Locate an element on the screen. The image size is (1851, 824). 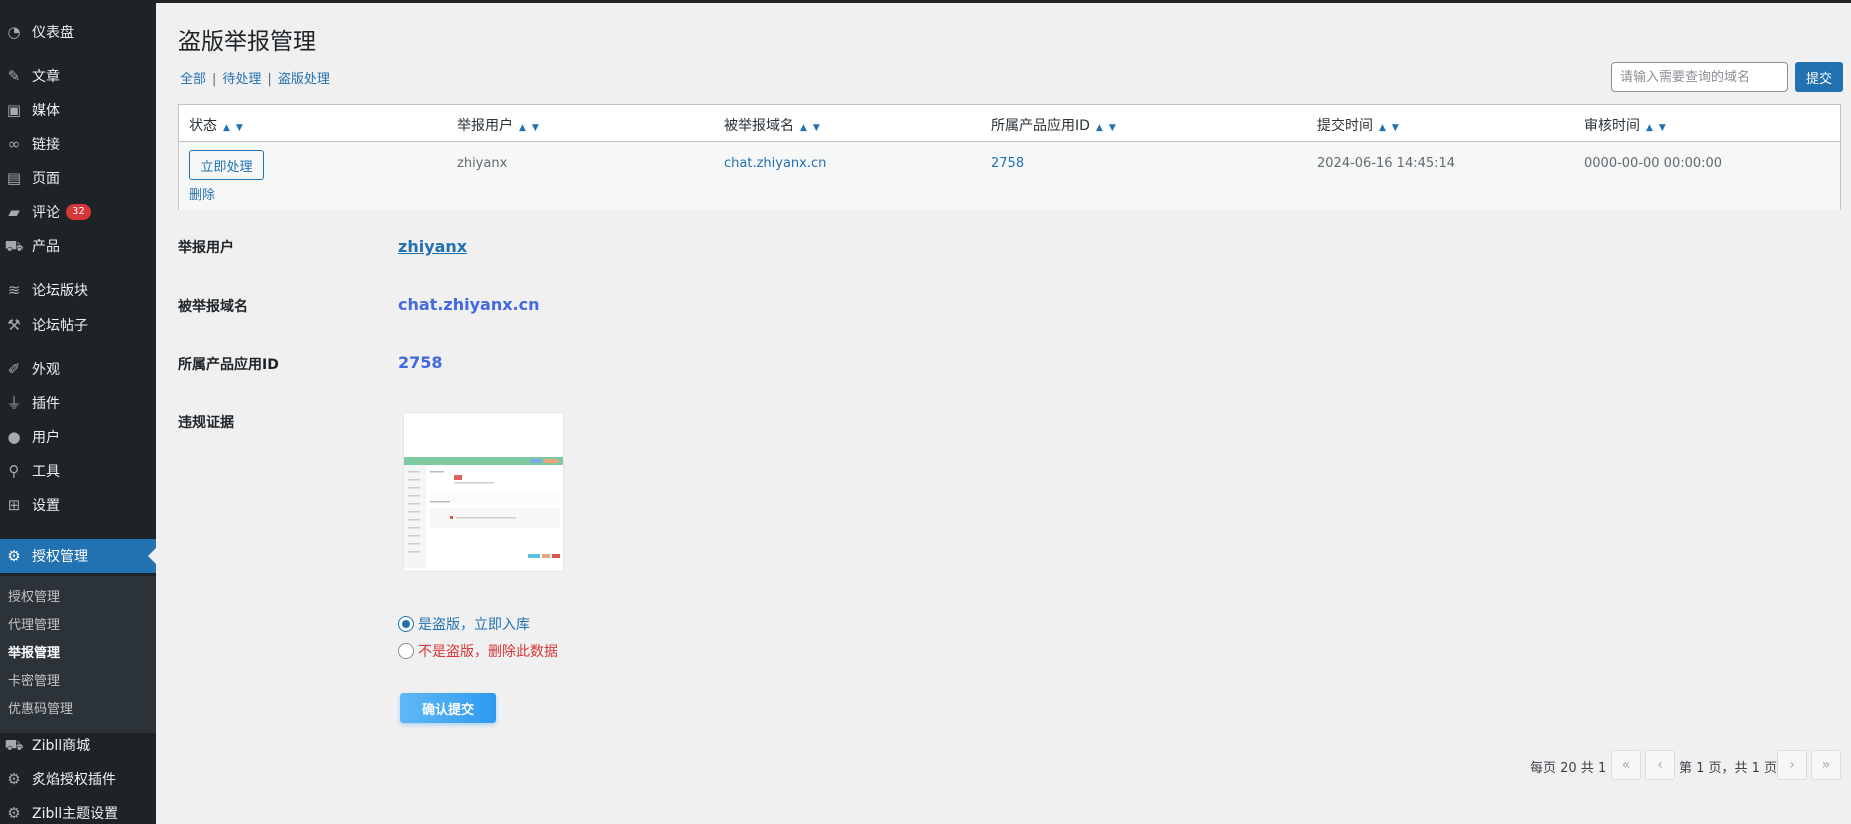
prev-page-button: ‹ is located at coordinates (1660, 765).